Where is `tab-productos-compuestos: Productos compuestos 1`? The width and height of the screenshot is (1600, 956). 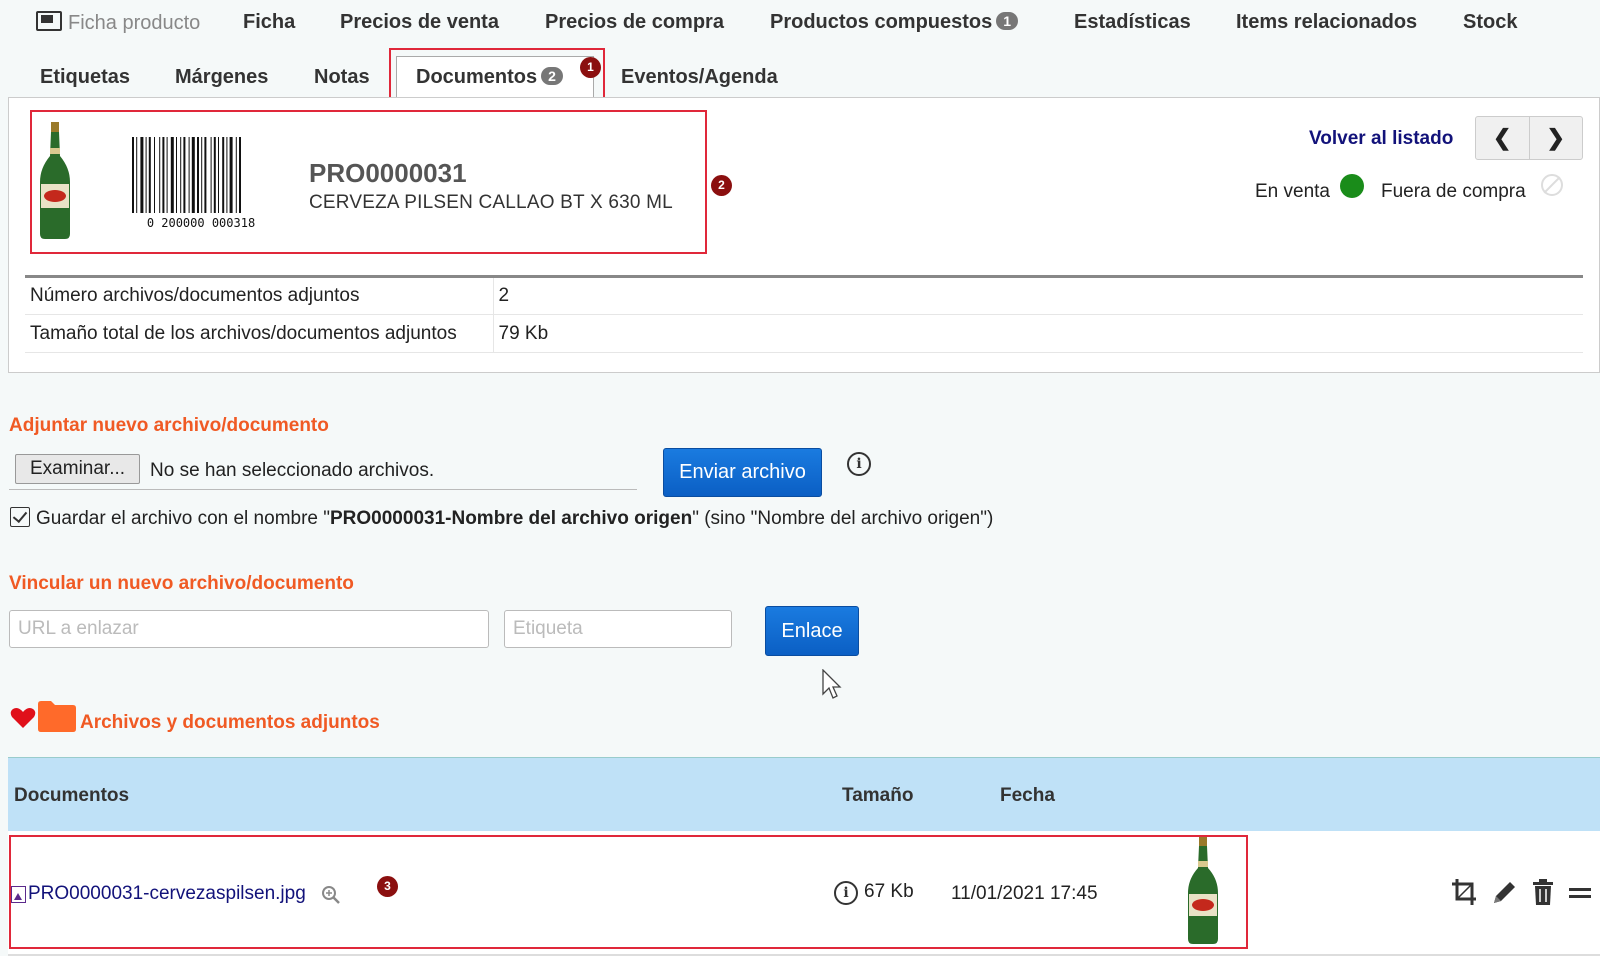
tab-productos-compuestos: Productos compuestos 1 is located at coordinates (894, 22).